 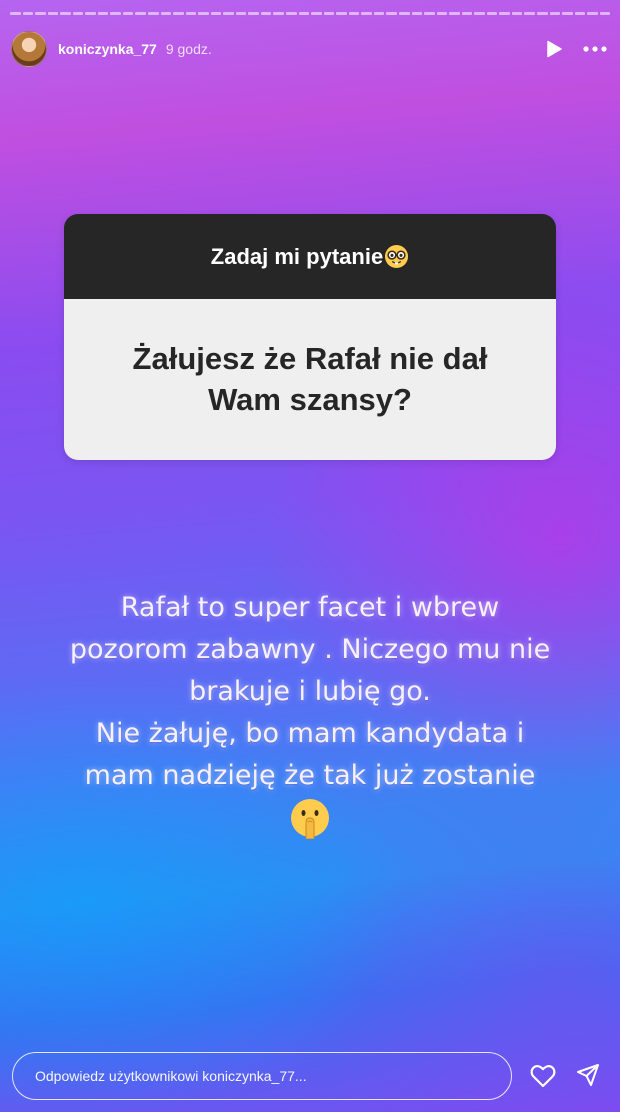 I want to click on avatar, so click(x=29, y=49).